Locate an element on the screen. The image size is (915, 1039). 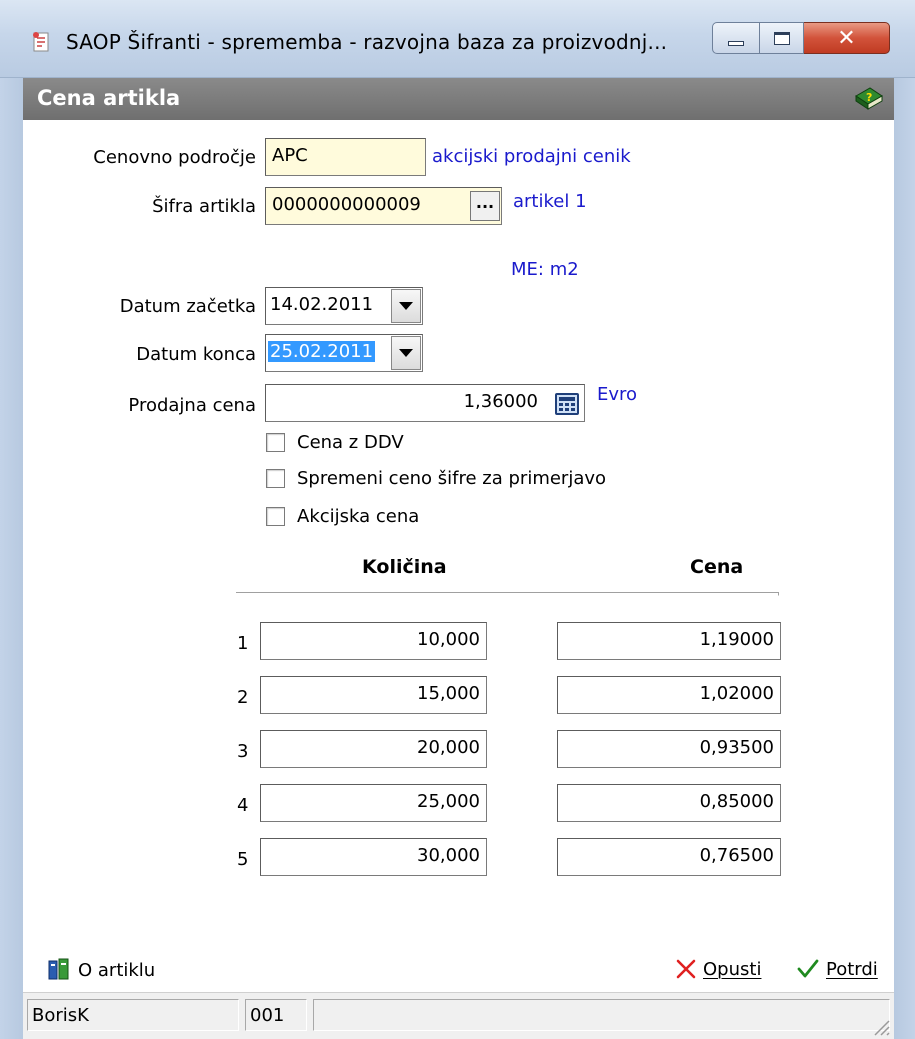
maximize-button is located at coordinates (782, 38).